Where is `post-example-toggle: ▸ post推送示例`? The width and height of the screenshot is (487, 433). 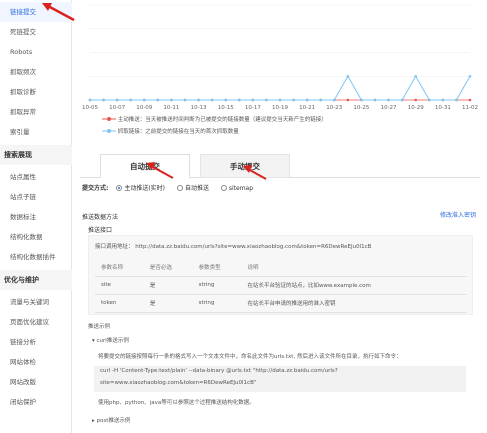
post-example-toggle: ▸ post推送示例 is located at coordinates (111, 420).